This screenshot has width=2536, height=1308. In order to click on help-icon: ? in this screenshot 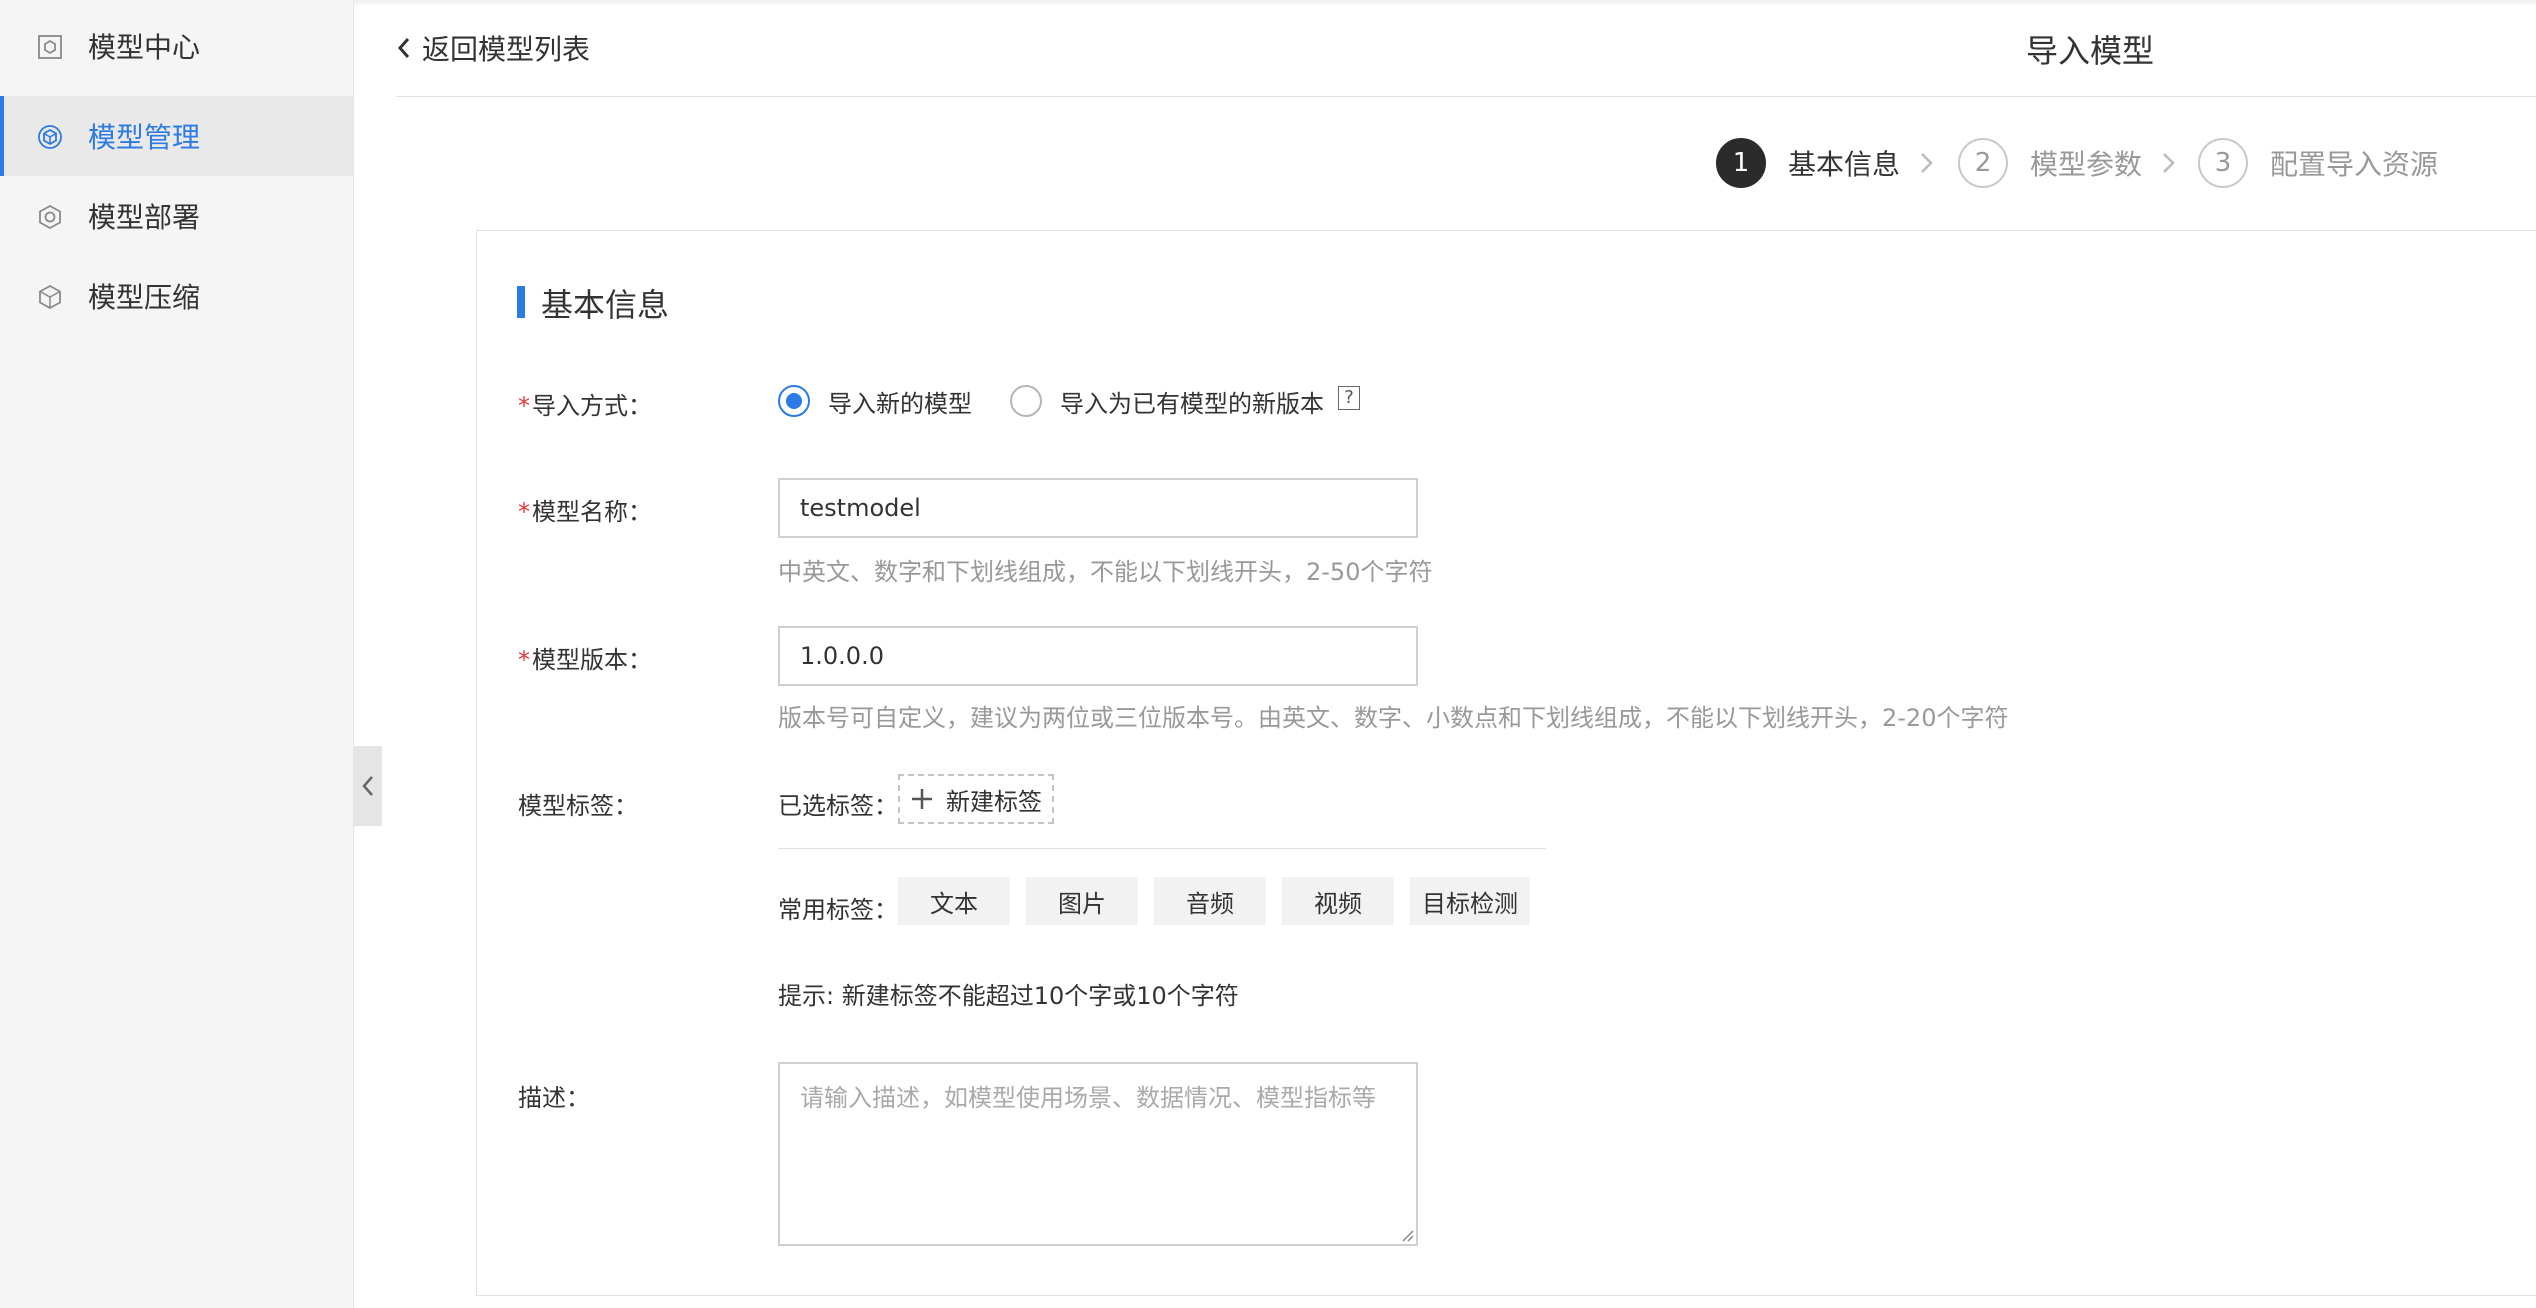, I will do `click(1349, 398)`.